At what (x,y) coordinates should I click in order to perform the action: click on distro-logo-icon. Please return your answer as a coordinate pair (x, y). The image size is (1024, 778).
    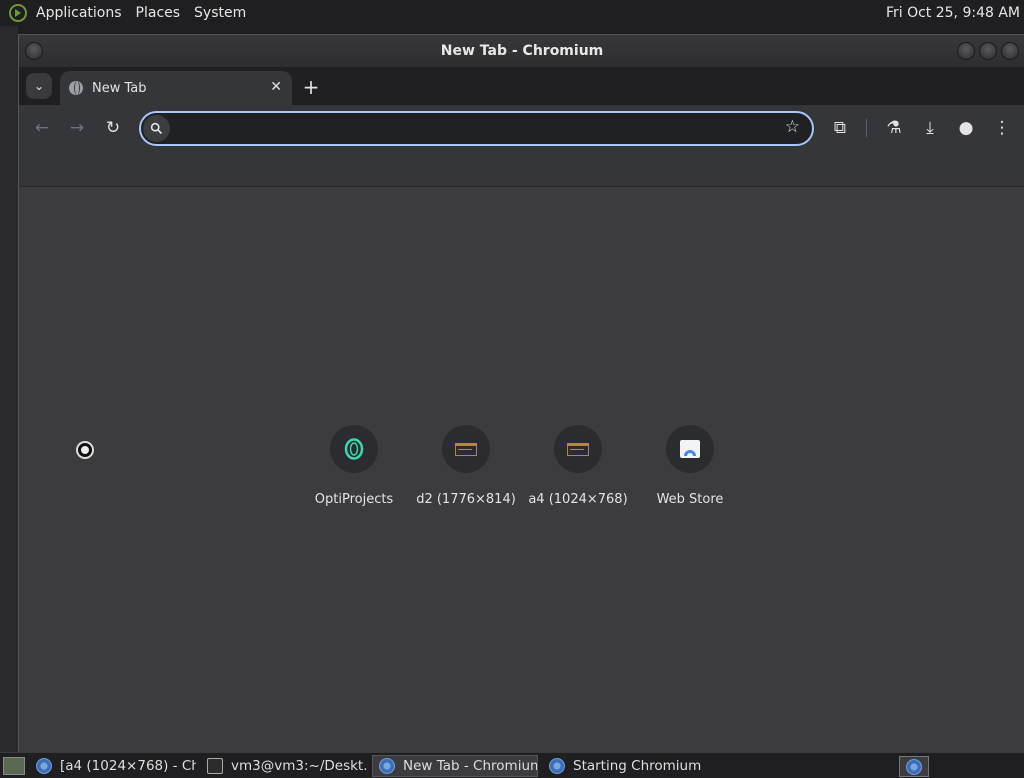
    Looking at the image, I should click on (18, 13).